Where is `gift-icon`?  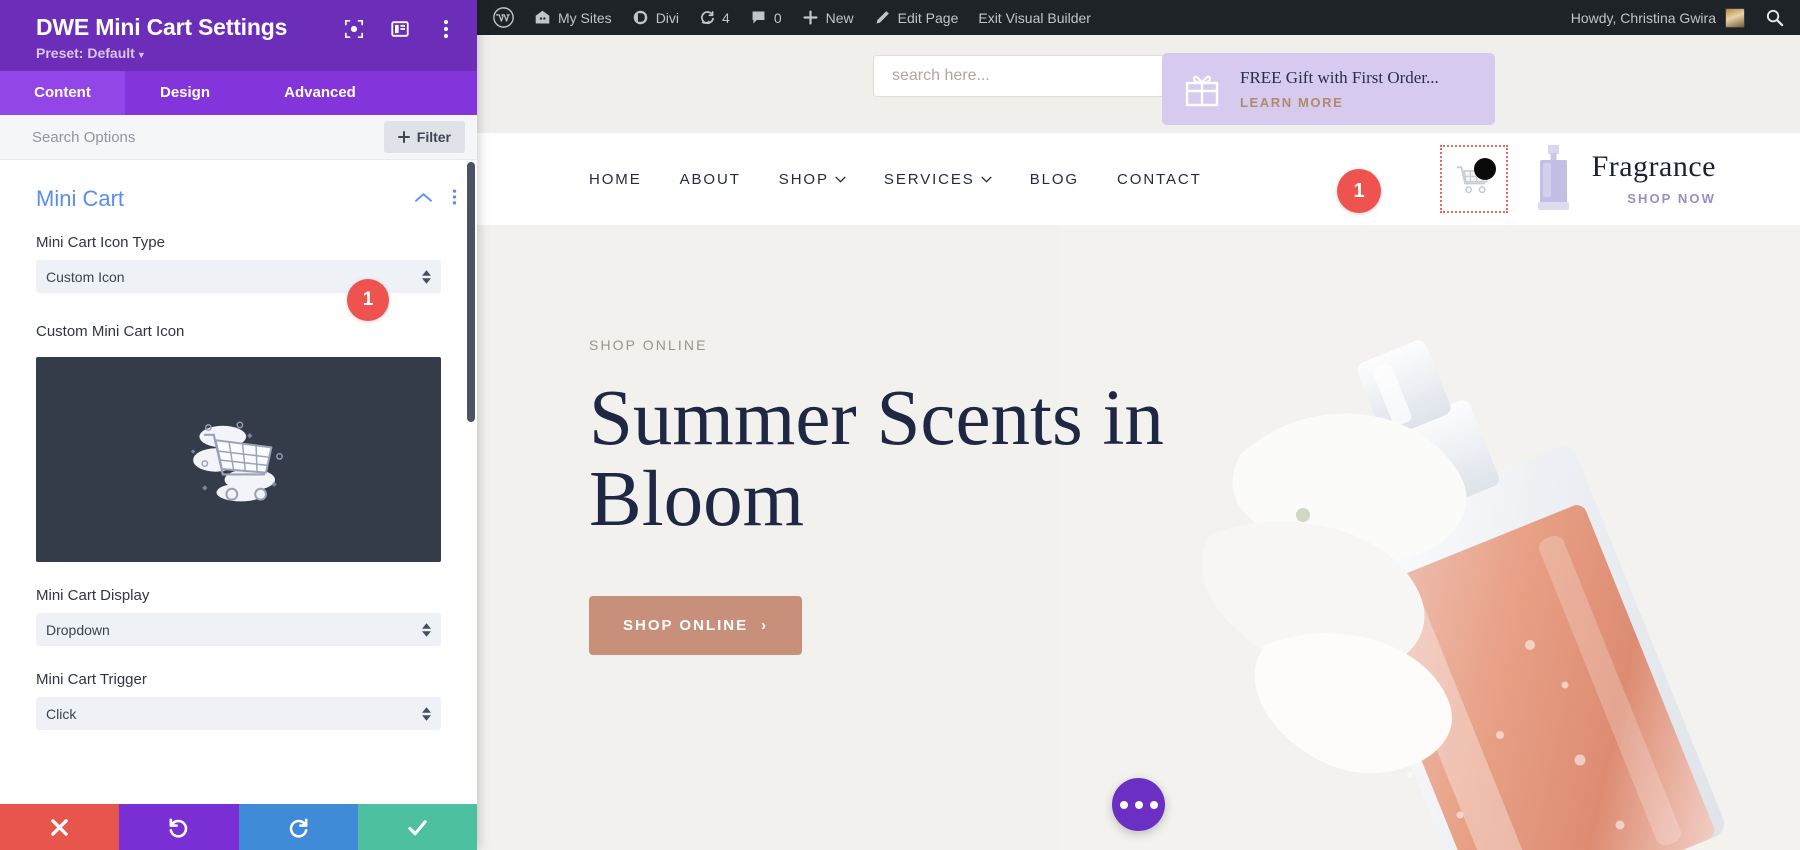 gift-icon is located at coordinates (1202, 91).